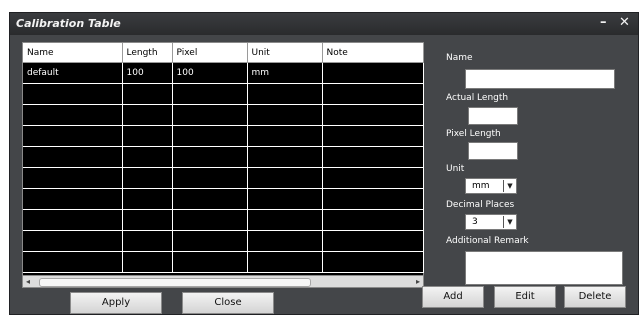  What do you see at coordinates (116, 303) in the screenshot?
I see `apply-button: Apply` at bounding box center [116, 303].